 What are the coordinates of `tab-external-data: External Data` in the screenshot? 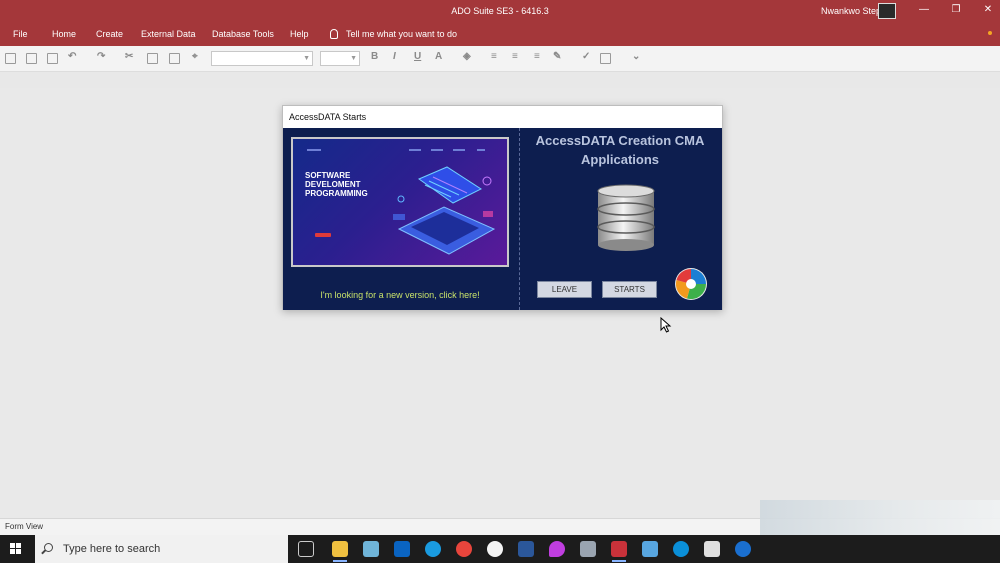 It's located at (168, 34).